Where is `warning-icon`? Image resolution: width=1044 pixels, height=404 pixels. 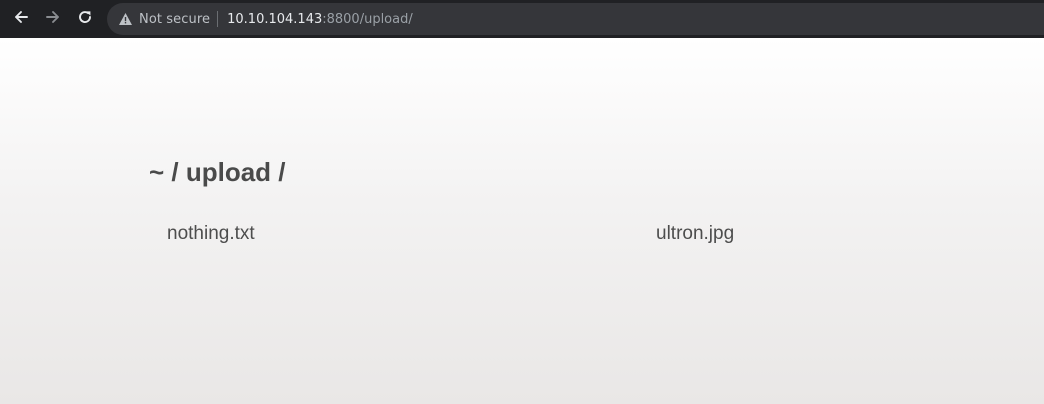
warning-icon is located at coordinates (125, 19).